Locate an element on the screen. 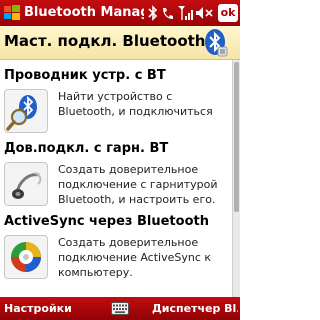 The height and width of the screenshot is (320, 320). page-title: Маст. подкл. Bluetooth is located at coordinates (105, 41).